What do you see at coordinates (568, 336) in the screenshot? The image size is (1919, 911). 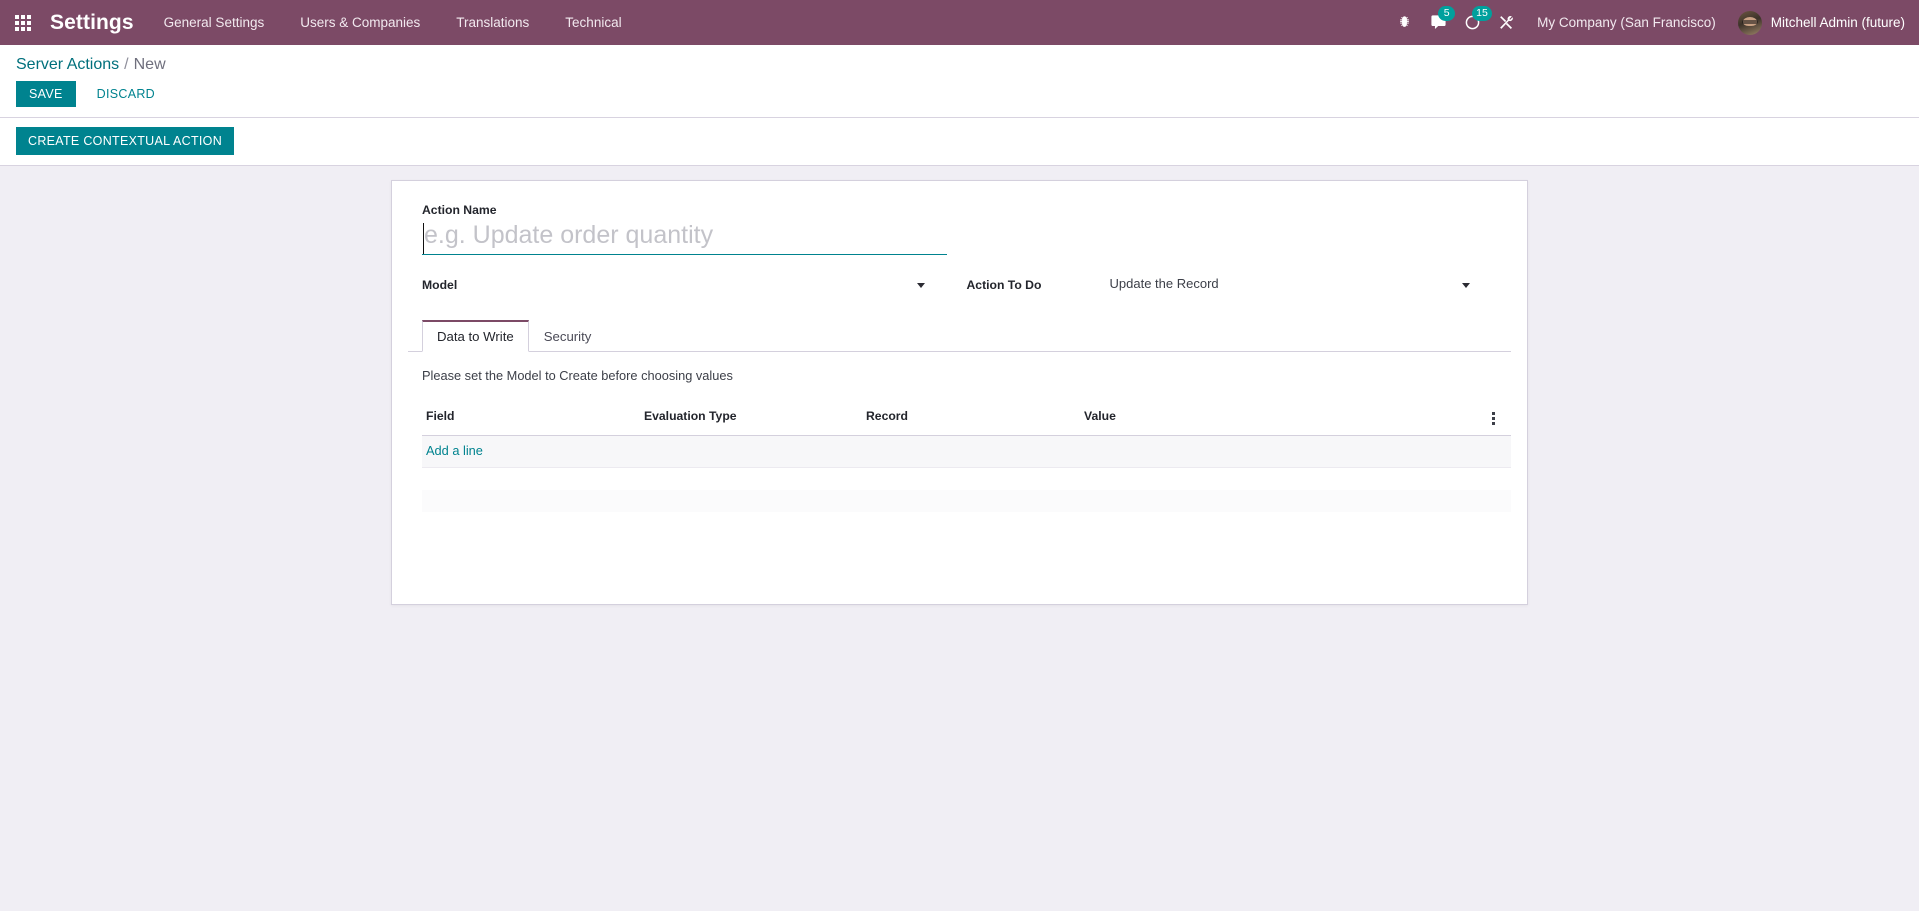 I see `tab-security: Security` at bounding box center [568, 336].